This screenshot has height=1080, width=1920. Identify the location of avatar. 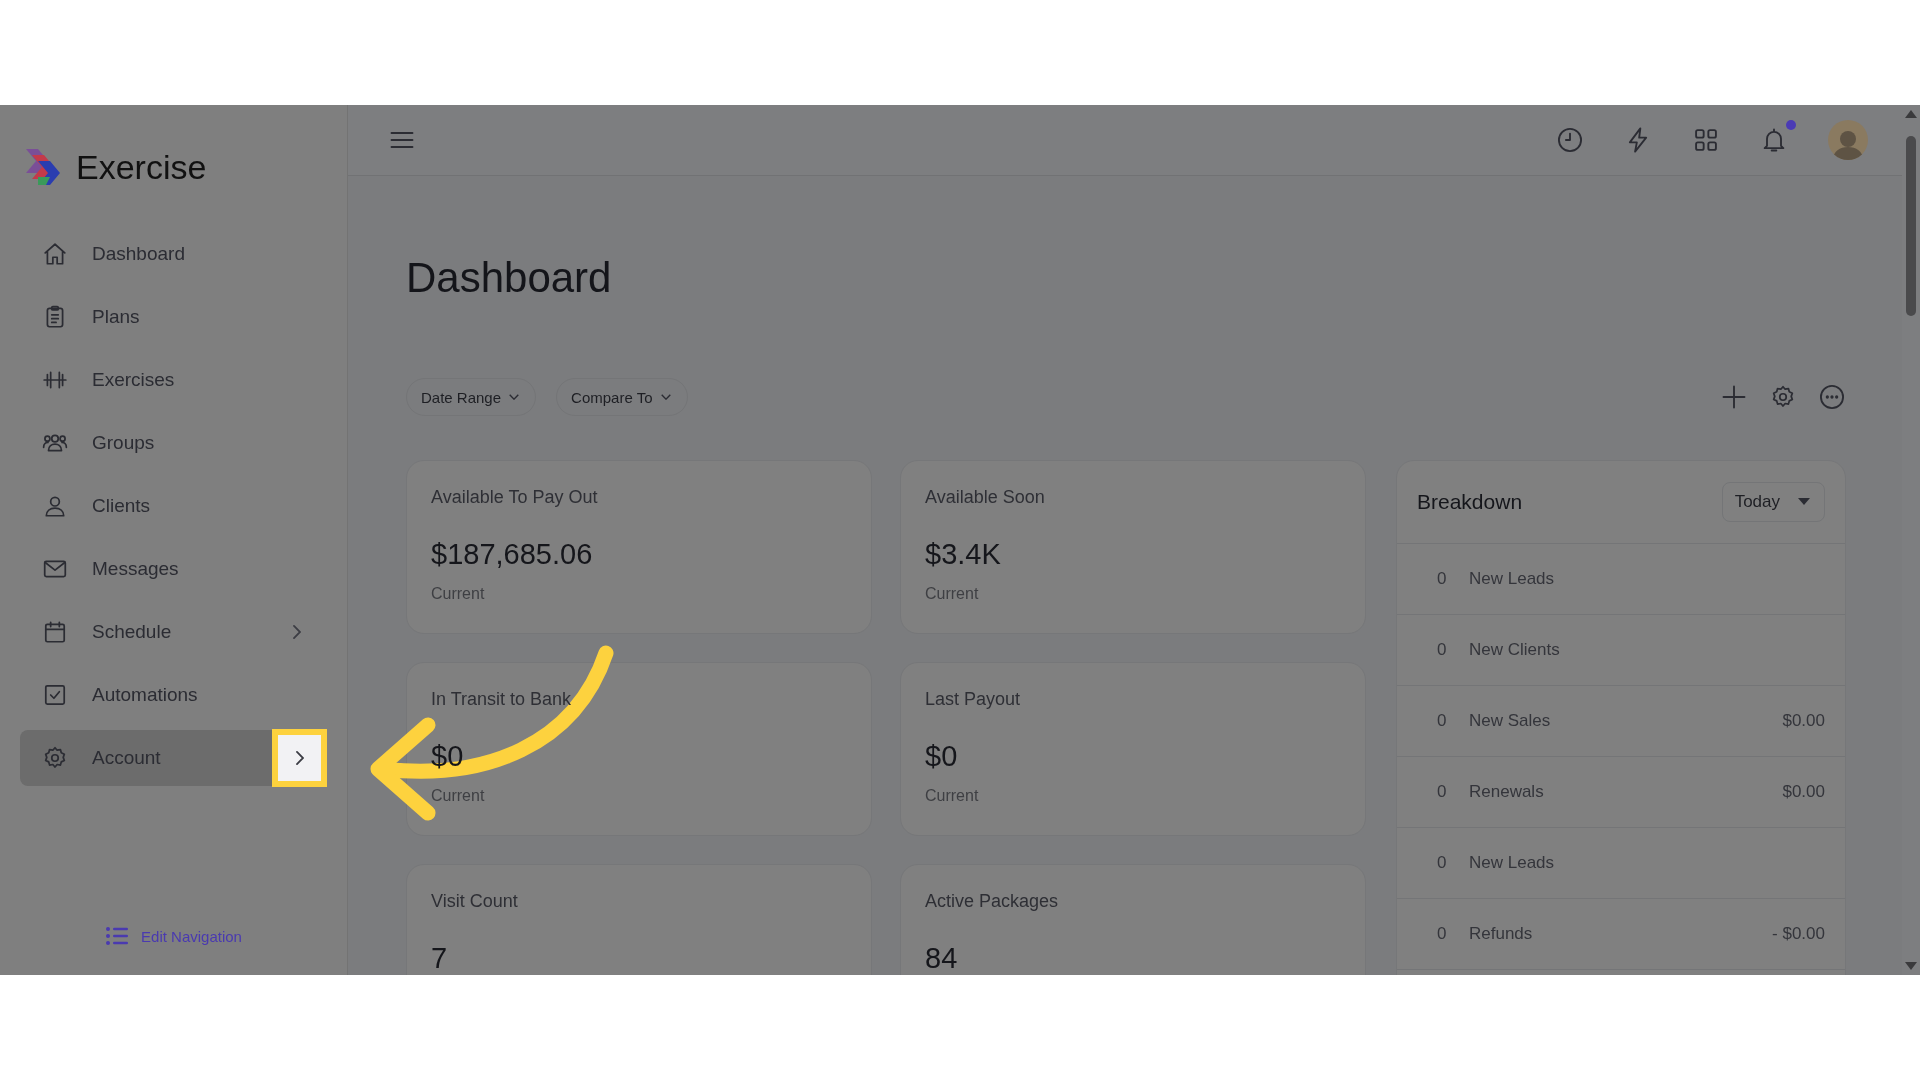
(1848, 140).